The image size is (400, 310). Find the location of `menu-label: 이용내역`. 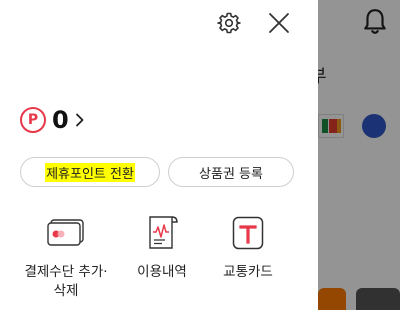

menu-label: 이용내역 is located at coordinates (162, 272).